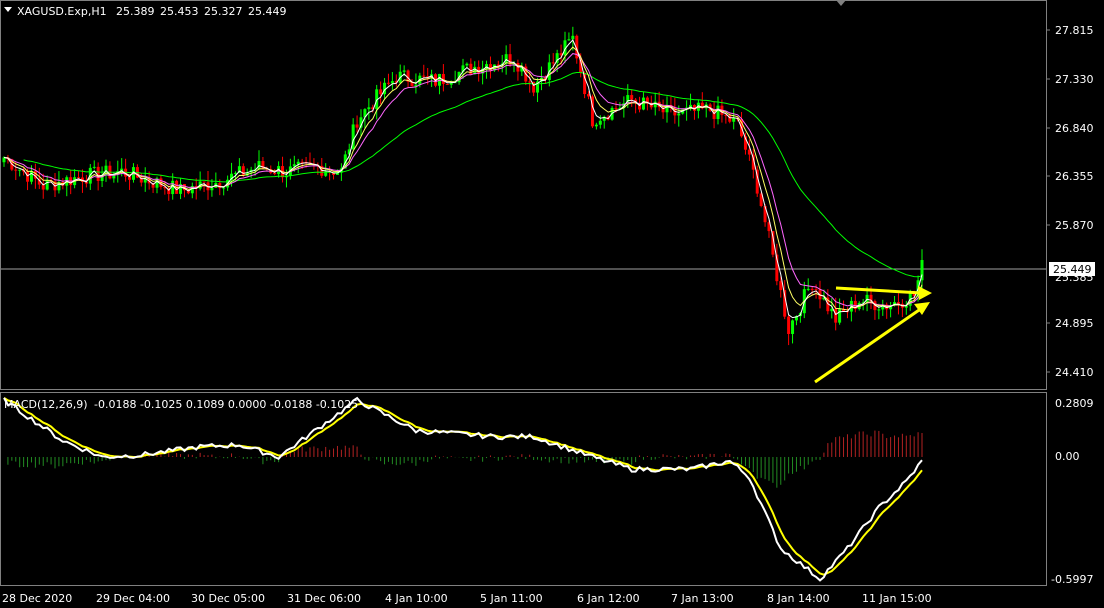 This screenshot has width=1104, height=608. Describe the element at coordinates (1072, 579) in the screenshot. I see `macd-tick: -0.5997` at that location.